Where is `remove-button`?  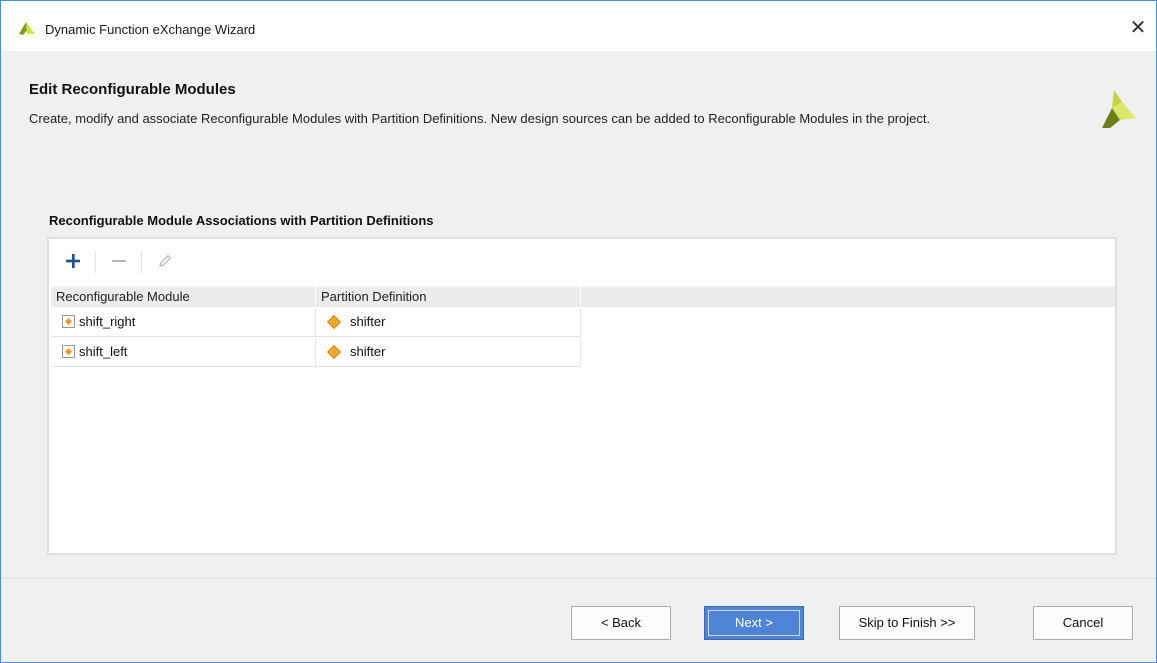
remove-button is located at coordinates (119, 261).